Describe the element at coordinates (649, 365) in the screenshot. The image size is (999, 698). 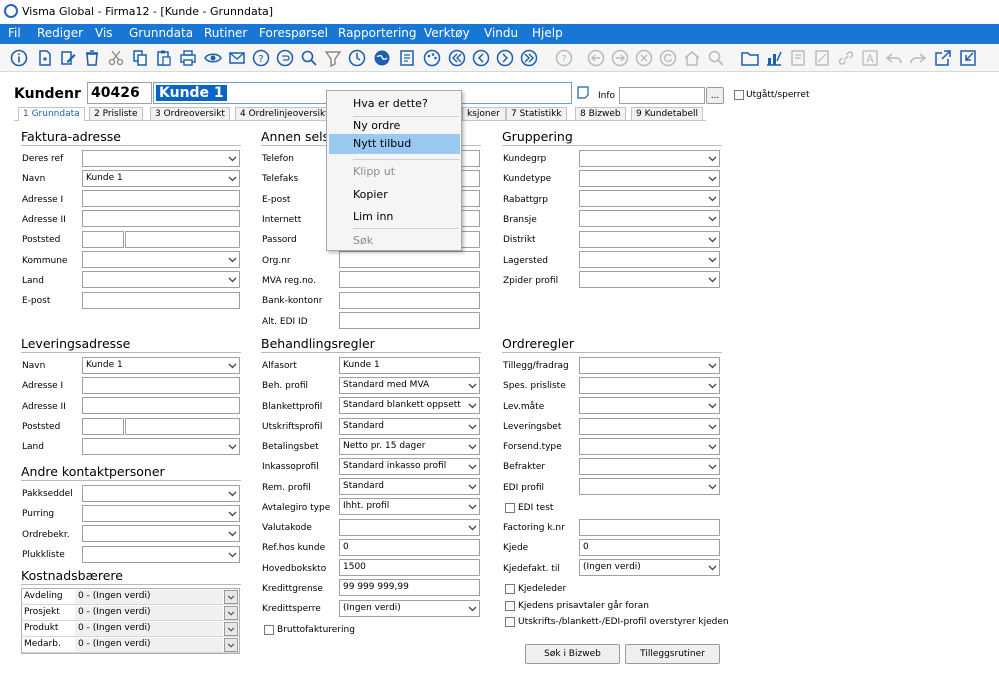
I see `tillegg-combo` at that location.